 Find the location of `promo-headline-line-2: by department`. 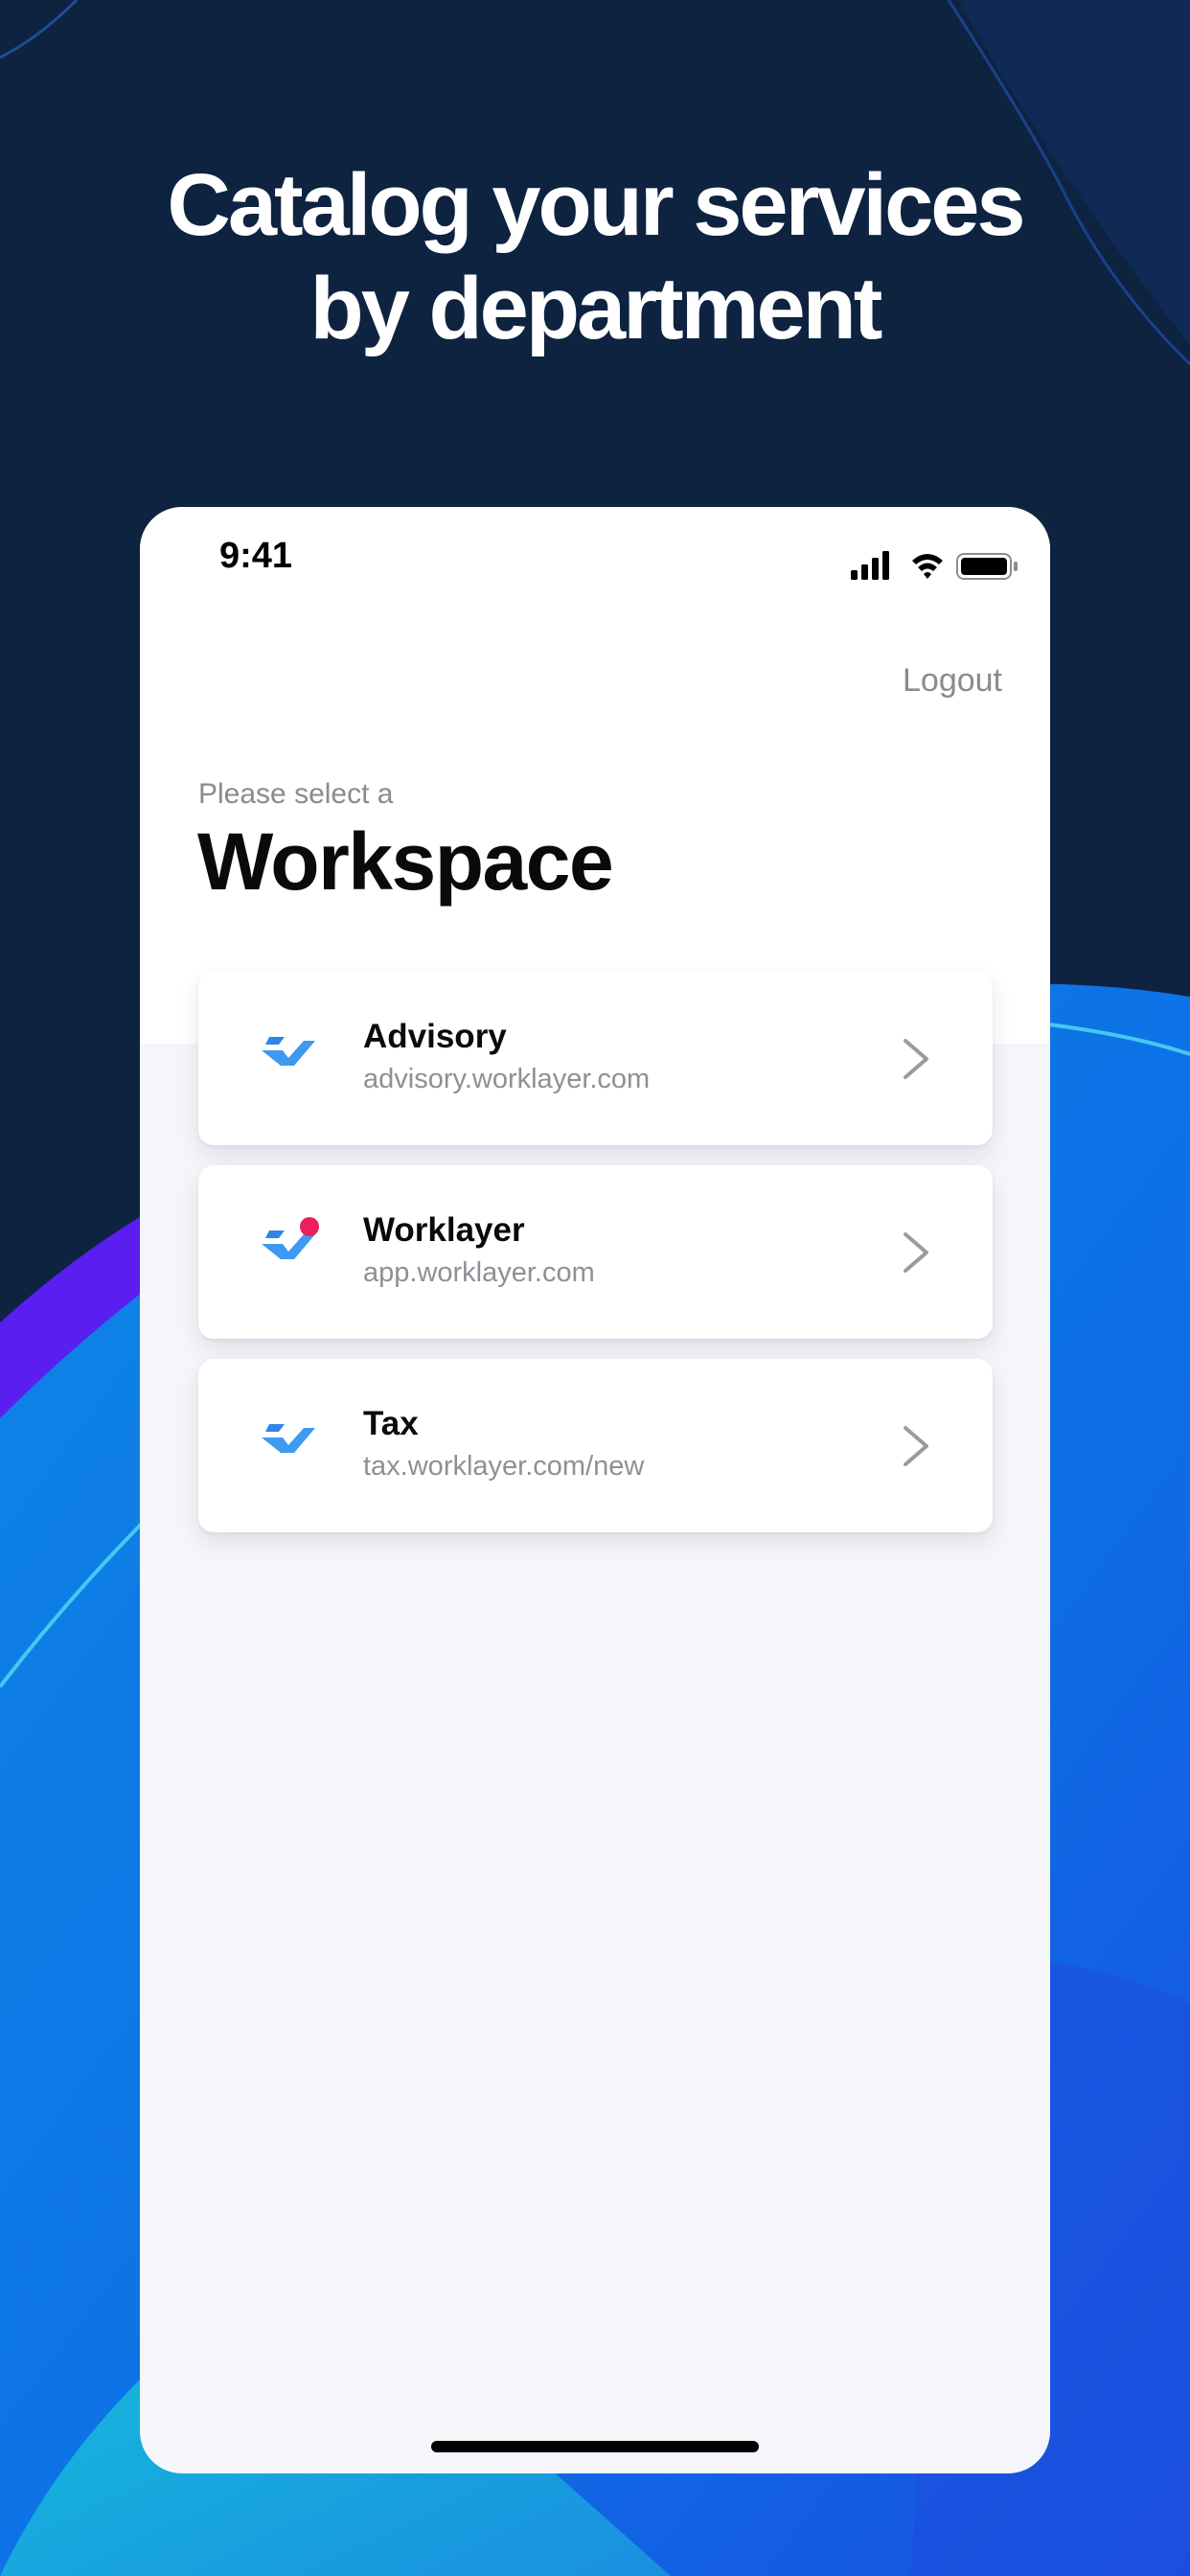

promo-headline-line-2: by department is located at coordinates (596, 308).